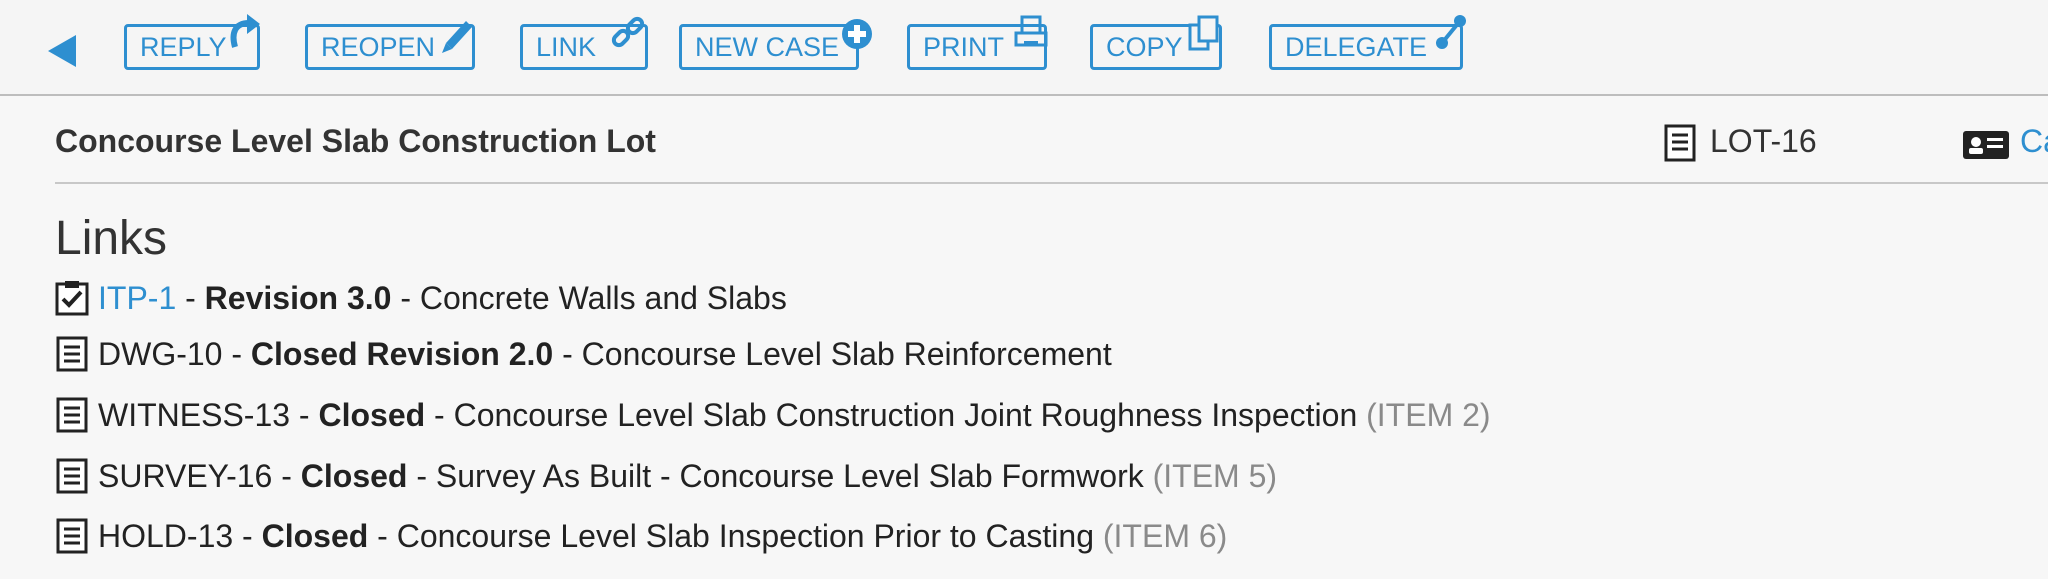 This screenshot has height=579, width=2048. Describe the element at coordinates (165, 536) in the screenshot. I see `link-ref: HOLD-13` at that location.